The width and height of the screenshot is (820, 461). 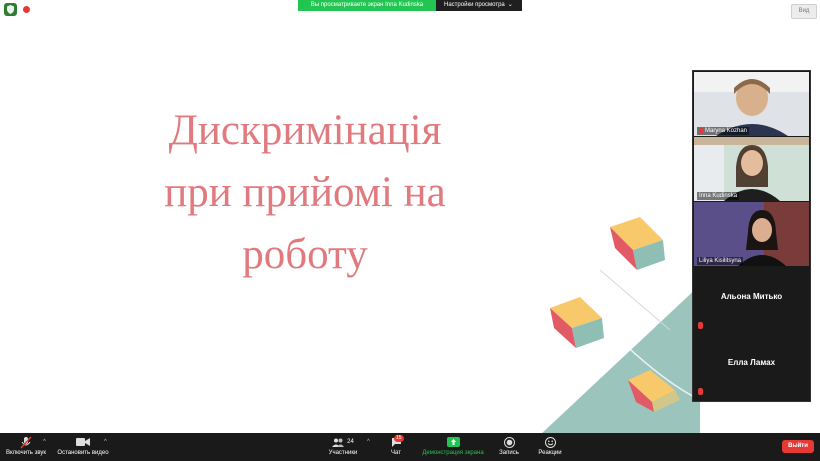 What do you see at coordinates (751, 296) in the screenshot?
I see `participant-name: Альона Митько` at bounding box center [751, 296].